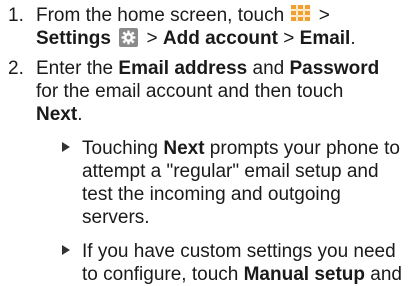 The width and height of the screenshot is (409, 286). I want to click on manual-setup-label: Manual setup, so click(304, 274).